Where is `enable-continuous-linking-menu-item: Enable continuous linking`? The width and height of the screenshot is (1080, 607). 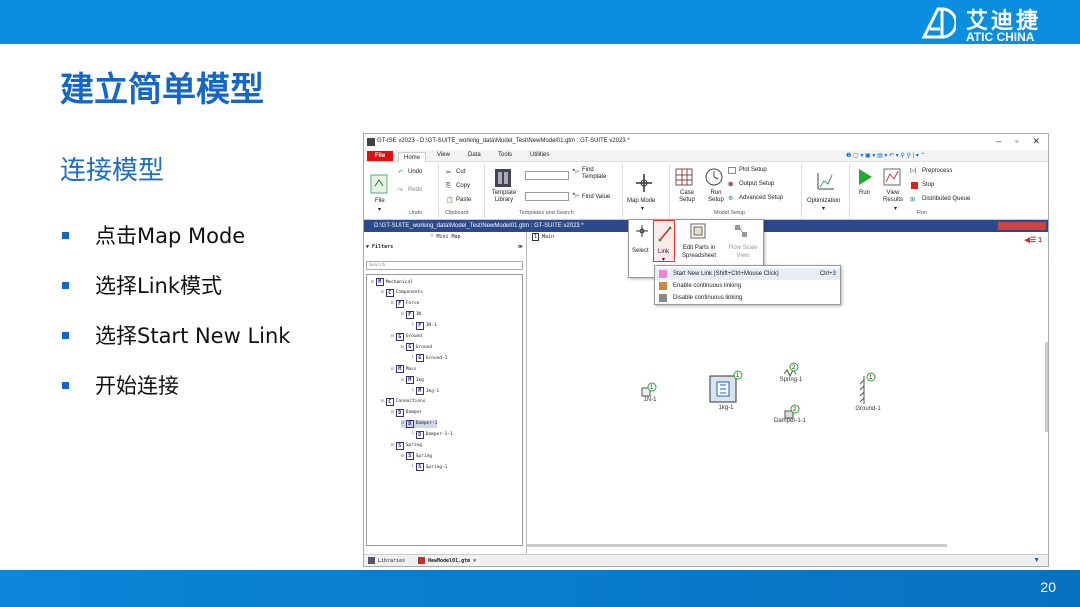 enable-continuous-linking-menu-item: Enable continuous linking is located at coordinates (747, 286).